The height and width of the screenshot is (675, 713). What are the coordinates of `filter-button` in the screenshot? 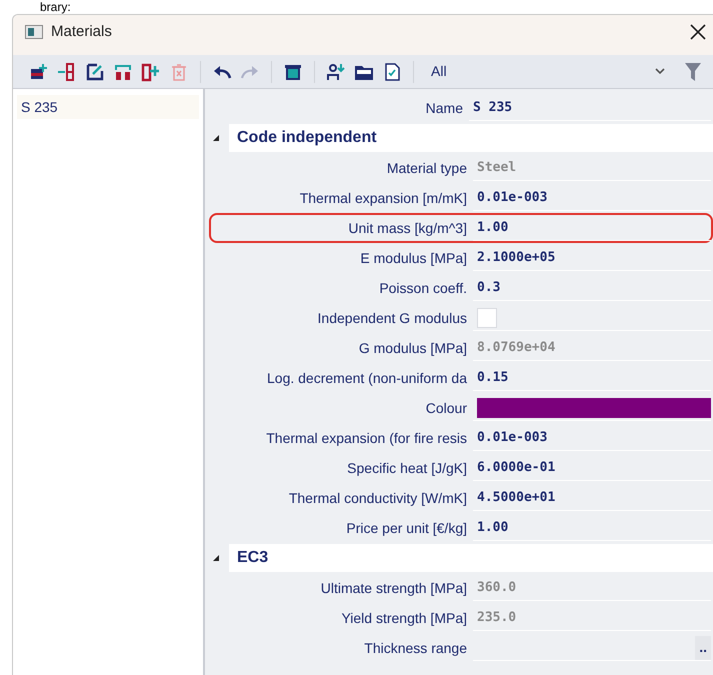 It's located at (693, 71).